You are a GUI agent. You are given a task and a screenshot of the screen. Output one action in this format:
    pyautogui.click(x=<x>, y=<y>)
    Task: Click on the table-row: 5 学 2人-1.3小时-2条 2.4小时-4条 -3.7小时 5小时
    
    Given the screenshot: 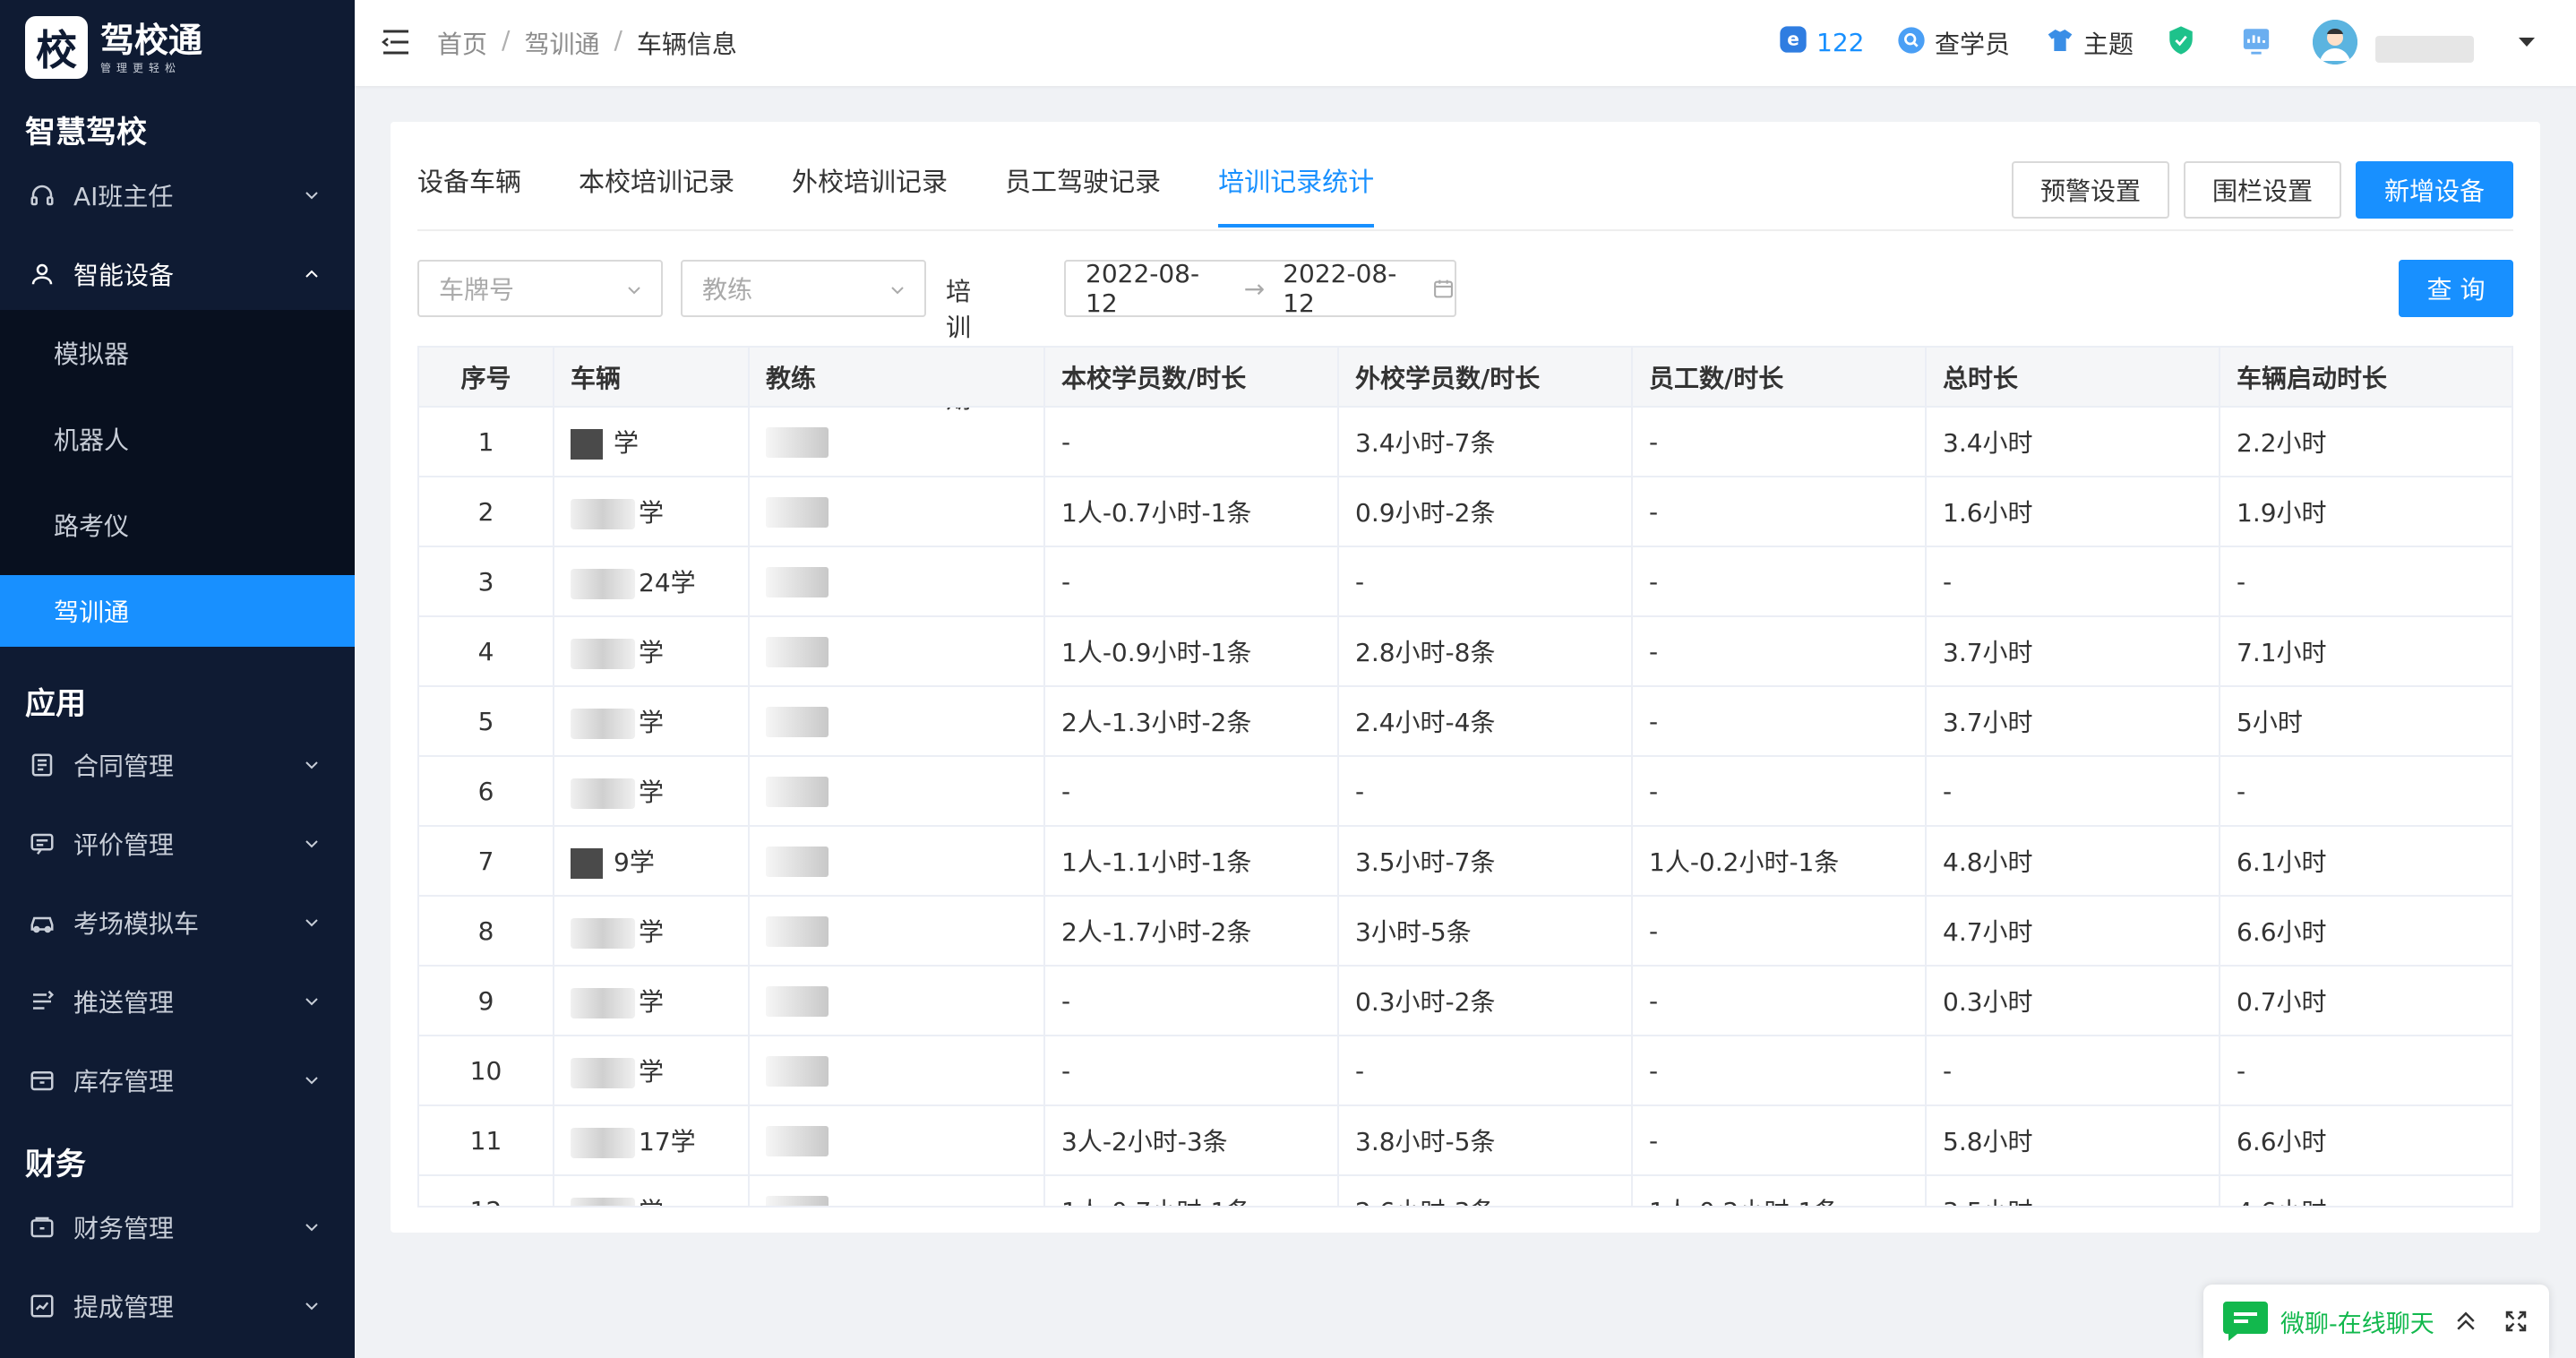 What is the action you would take?
    pyautogui.click(x=1465, y=721)
    